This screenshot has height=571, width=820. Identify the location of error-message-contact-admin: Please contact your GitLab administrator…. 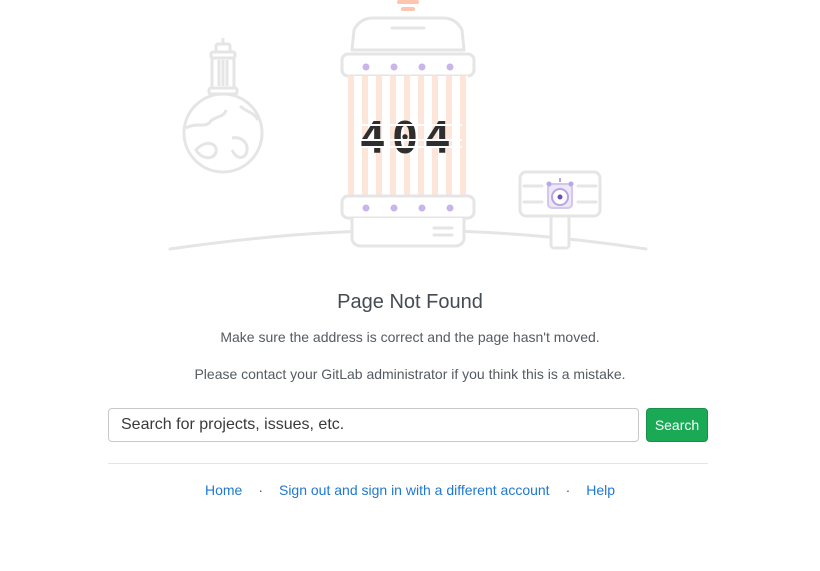
(410, 374).